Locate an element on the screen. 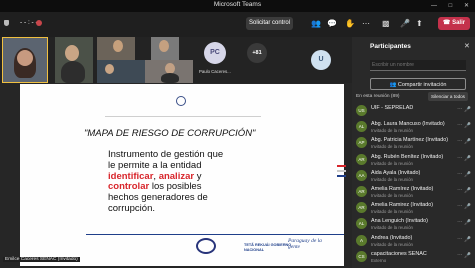 Image resolution: width=475 pixels, height=268 pixels. leave-button: ☎ Salir is located at coordinates (454, 23).